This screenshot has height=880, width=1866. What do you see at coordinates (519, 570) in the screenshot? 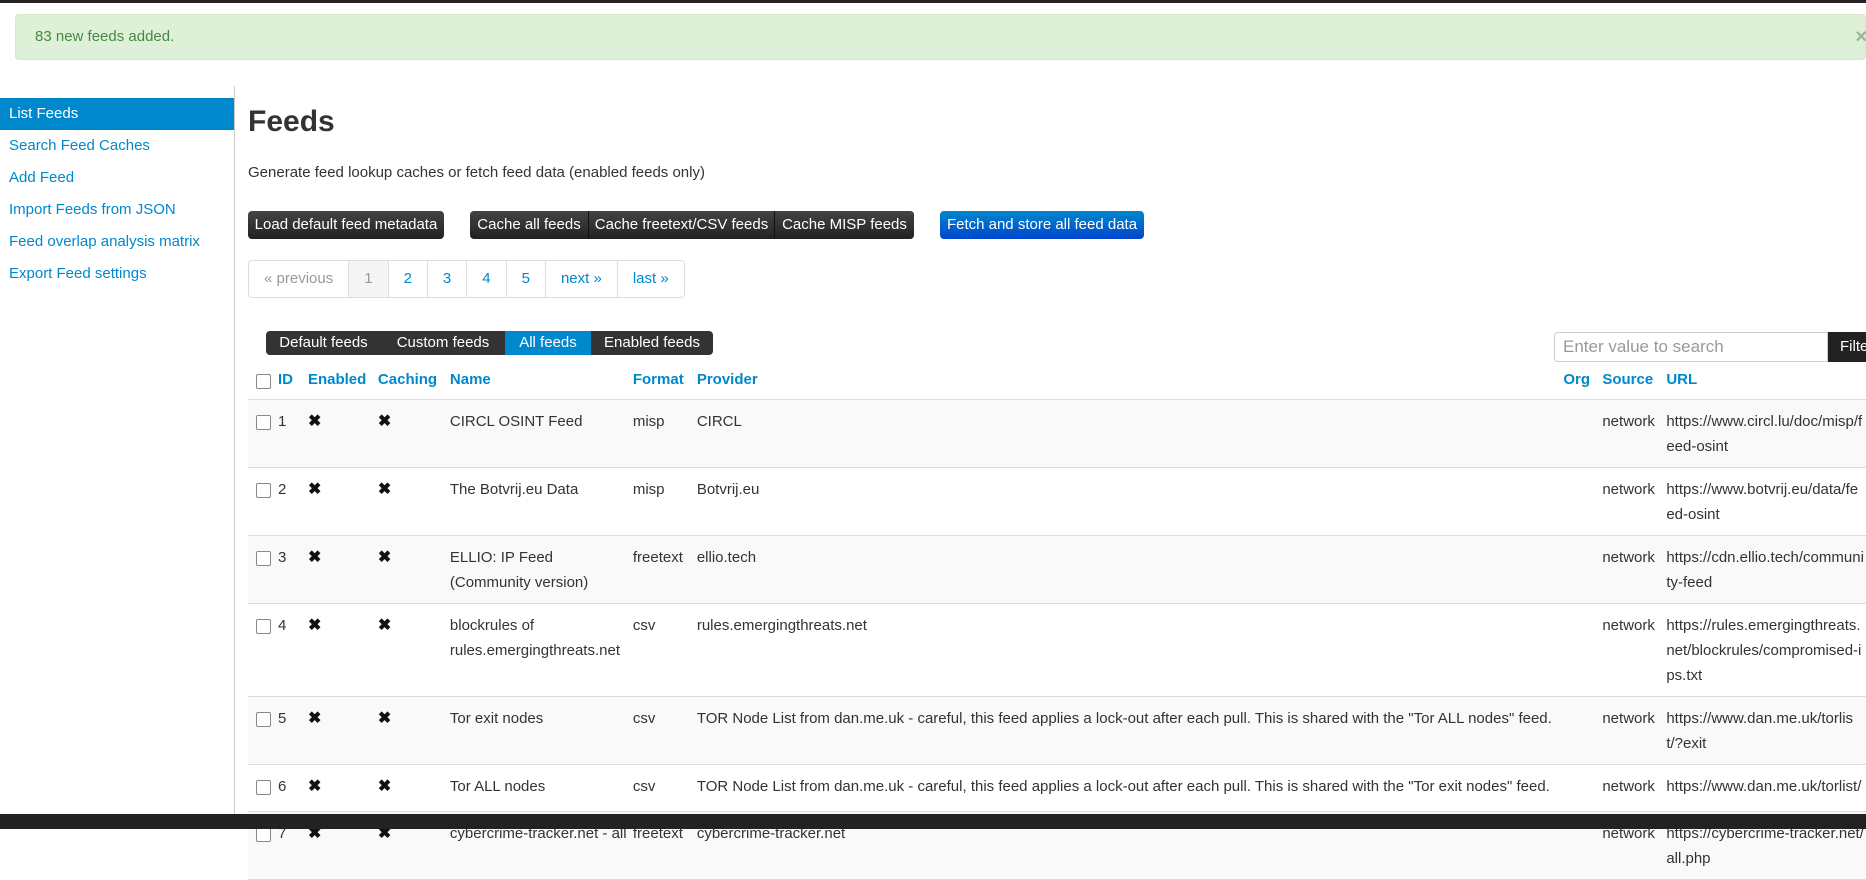
I see `cell-name: ELLIO: IP Feed (Community version)` at bounding box center [519, 570].